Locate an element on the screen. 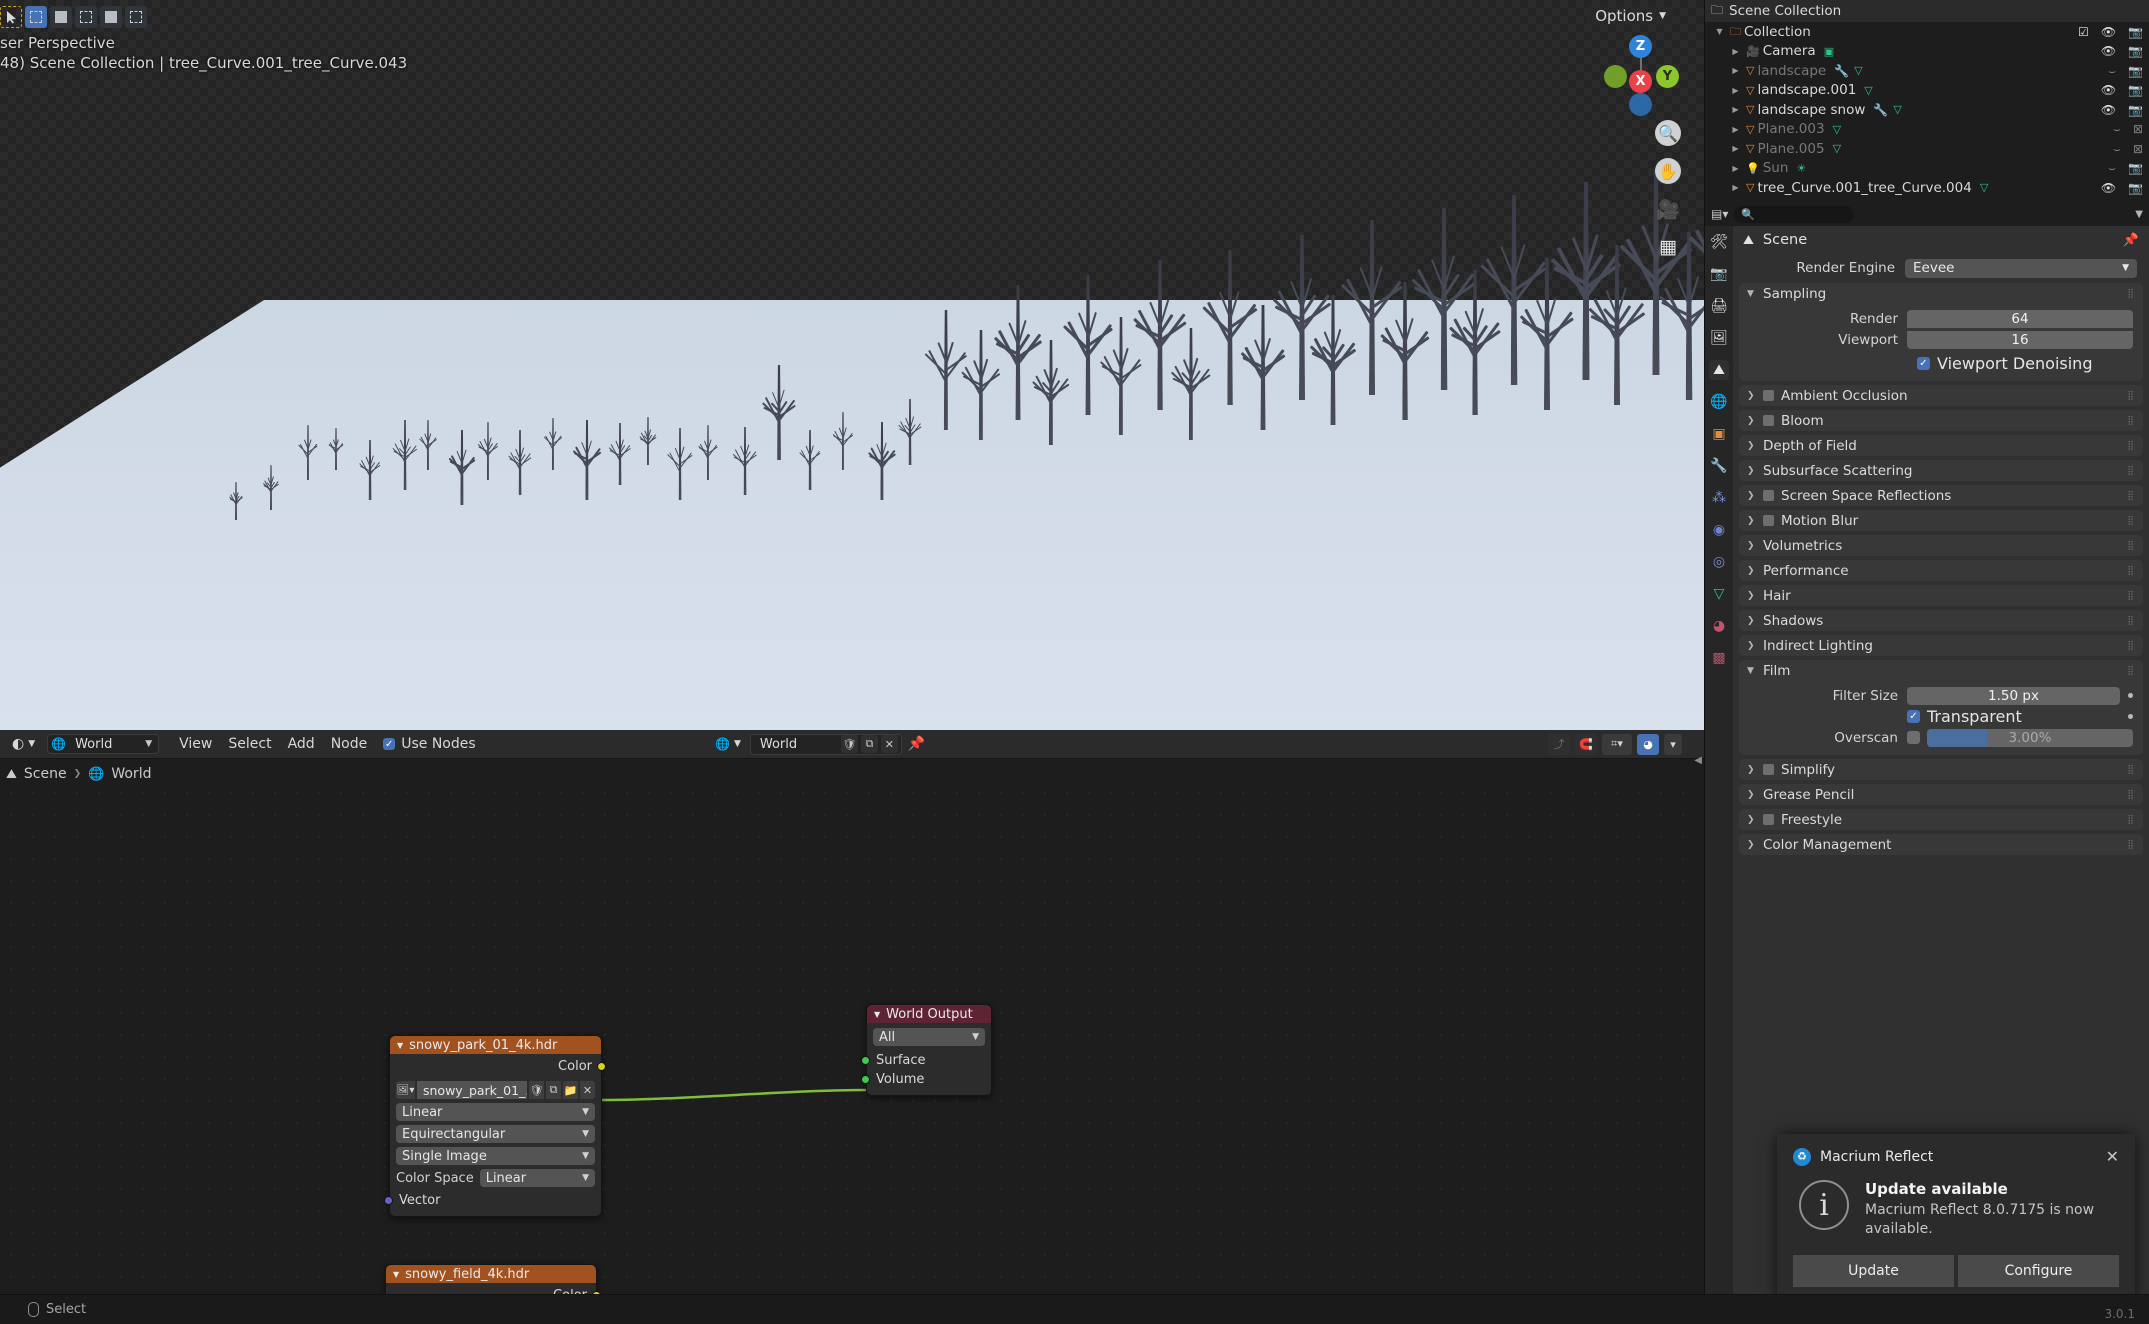  visibility-eye-icon: 👁 is located at coordinates (2108, 51).